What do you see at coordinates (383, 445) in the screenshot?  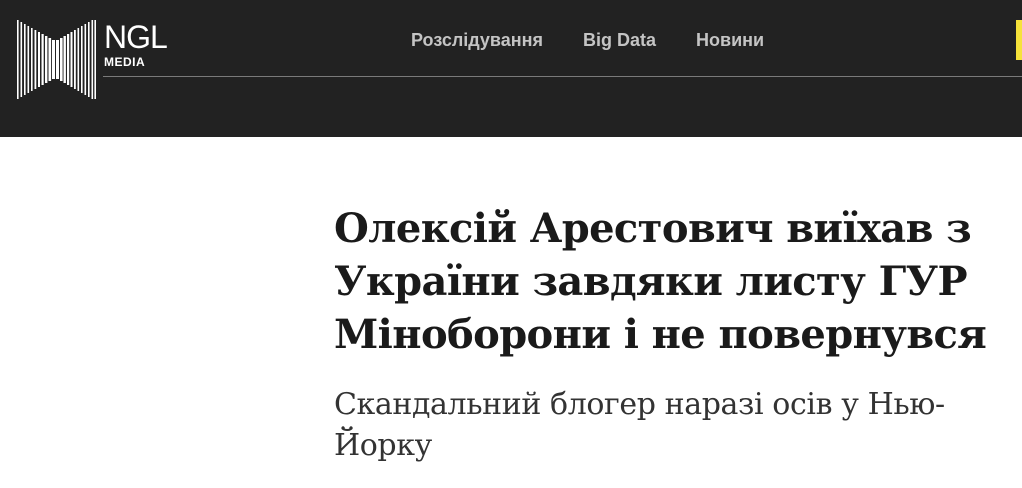 I see `subheadline-line: Йорку` at bounding box center [383, 445].